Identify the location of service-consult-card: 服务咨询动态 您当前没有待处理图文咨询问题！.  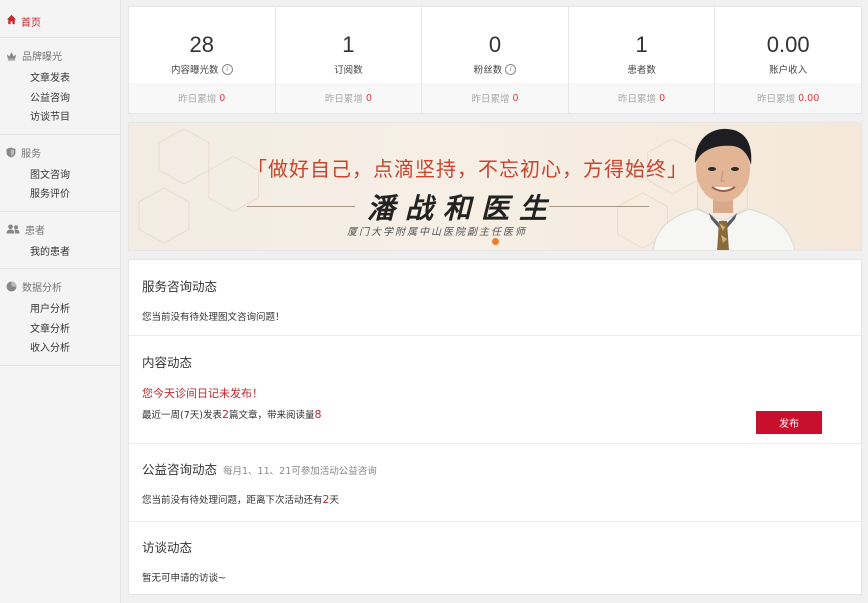
(495, 298).